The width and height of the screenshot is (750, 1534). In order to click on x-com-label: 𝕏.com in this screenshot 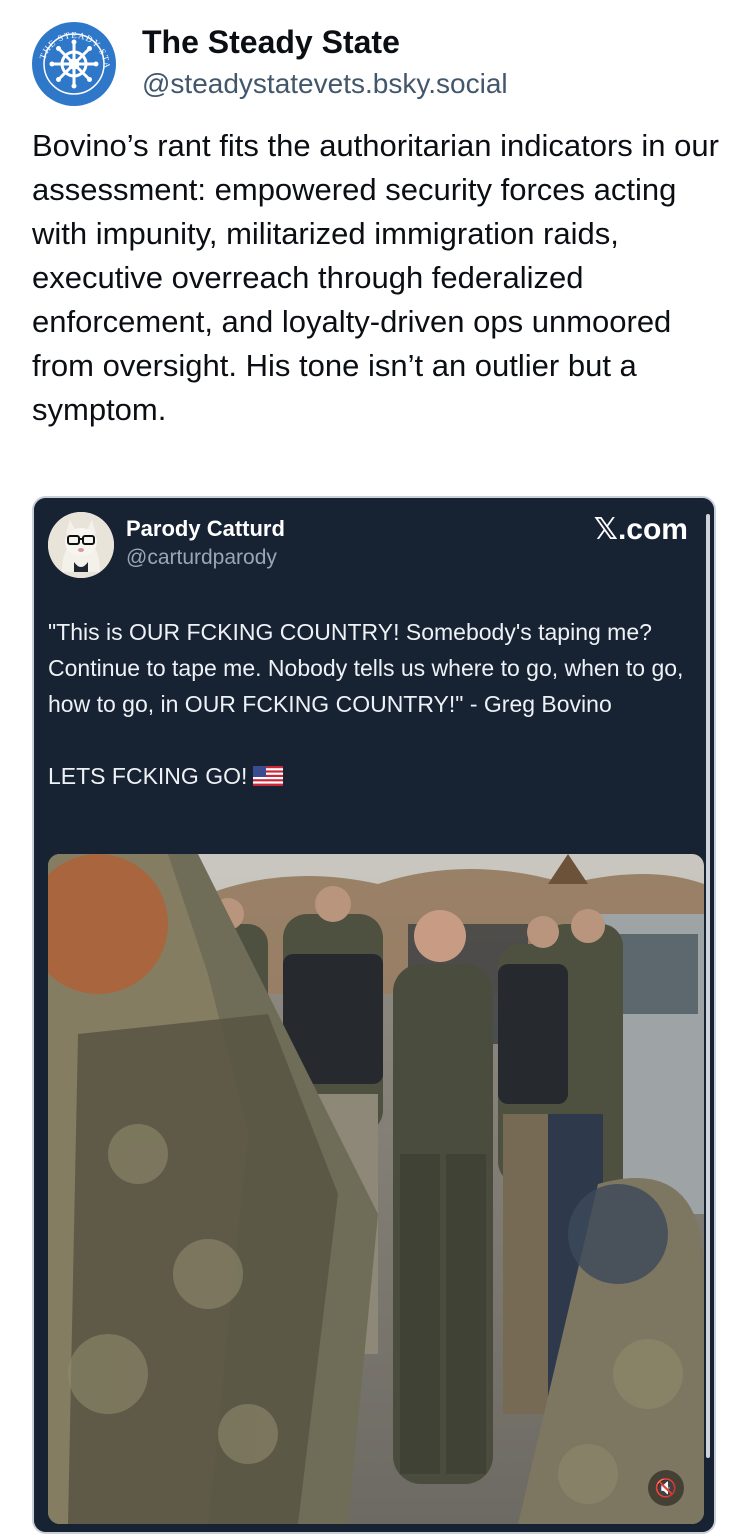, I will do `click(640, 529)`.